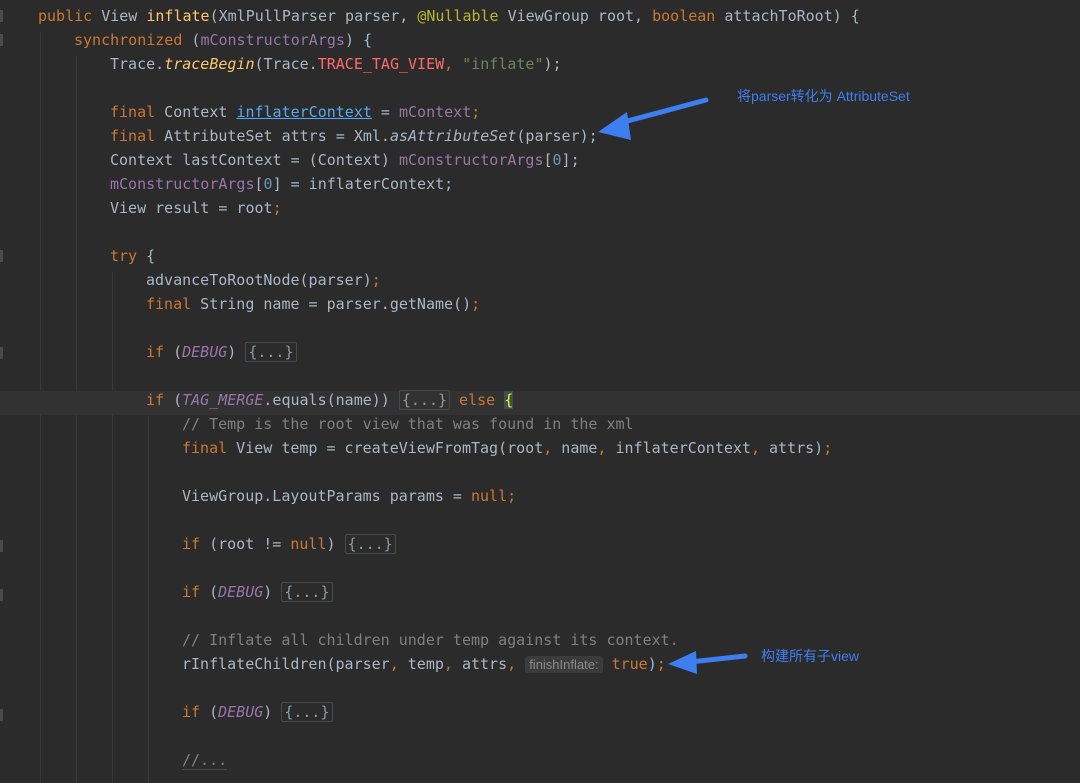 This screenshot has width=1080, height=783. I want to click on annotation-arrows, so click(673, 385).